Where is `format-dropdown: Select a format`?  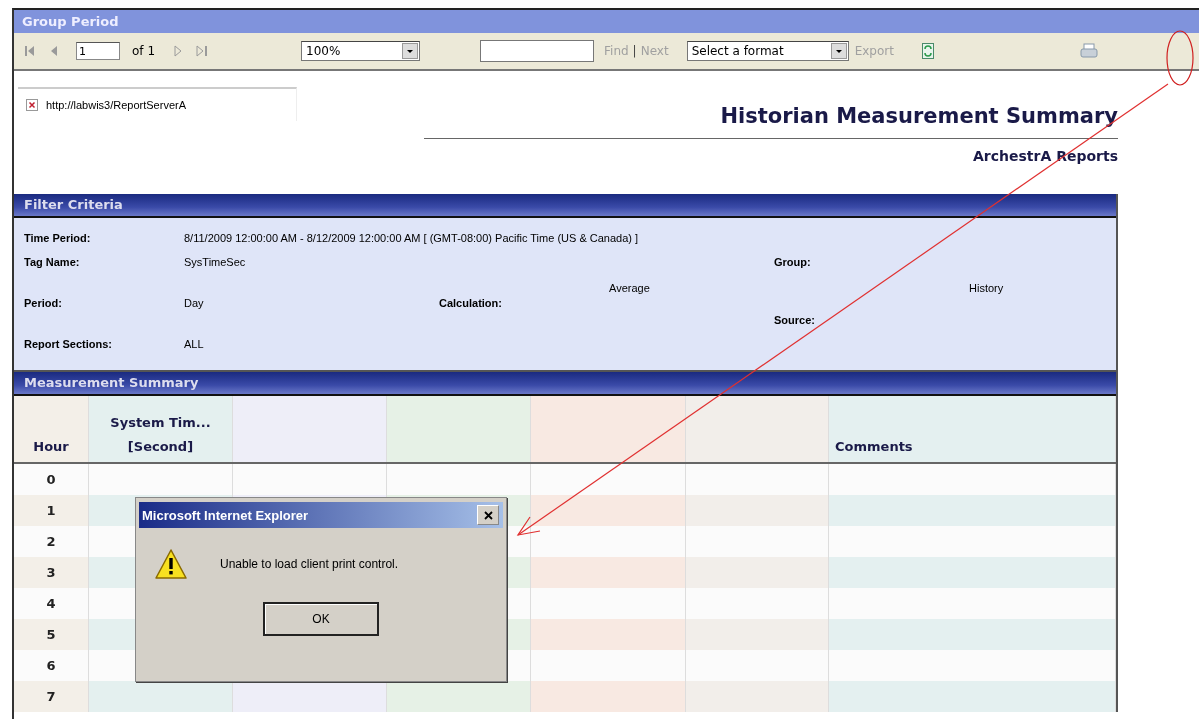 format-dropdown: Select a format is located at coordinates (767, 51).